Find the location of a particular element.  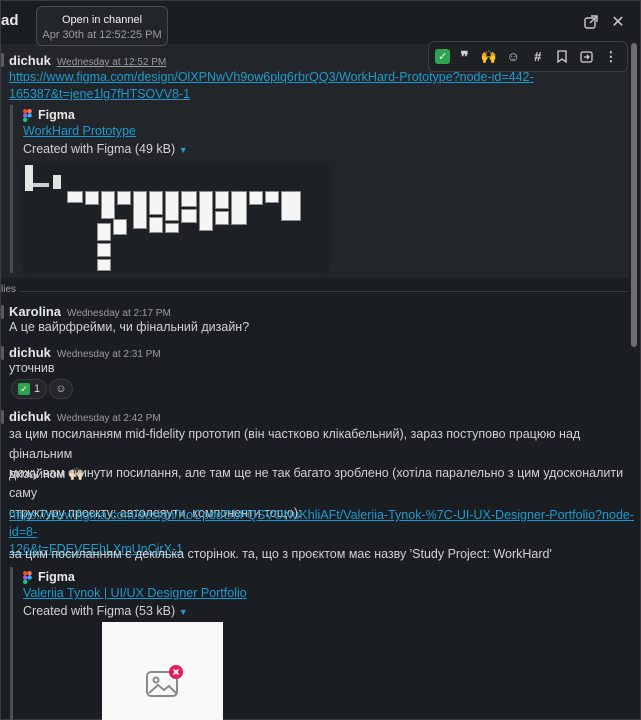

eyes-emoji-icon: ❞ is located at coordinates (465, 57).